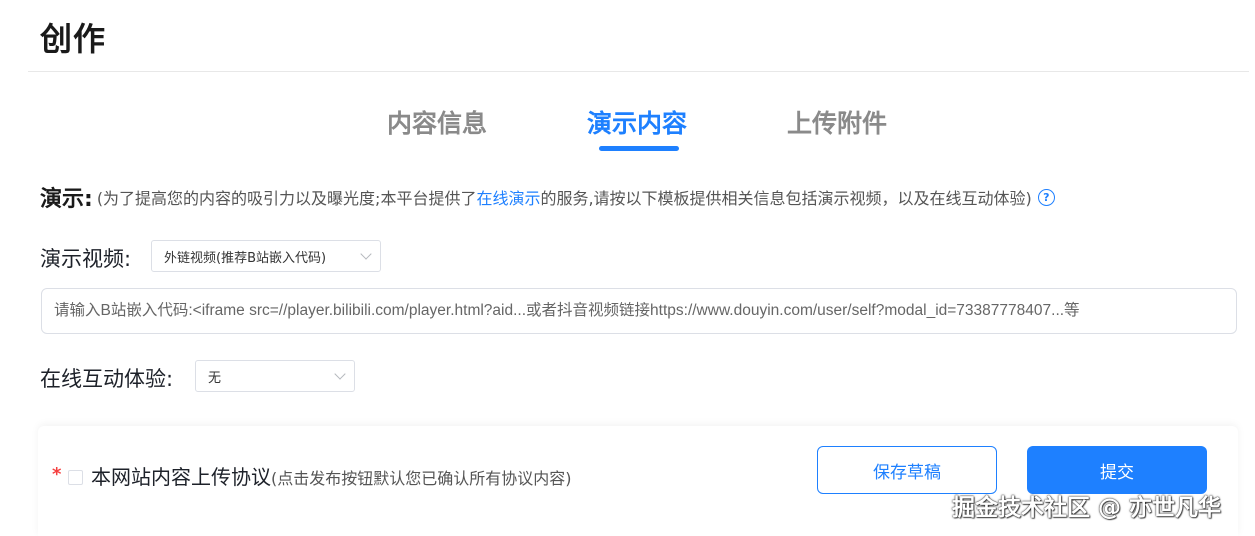 This screenshot has height=536, width=1255. I want to click on demo-intro-text-before: (为了提高您的内容的吸引力以及曝光度;本平台提供了, so click(286, 198).